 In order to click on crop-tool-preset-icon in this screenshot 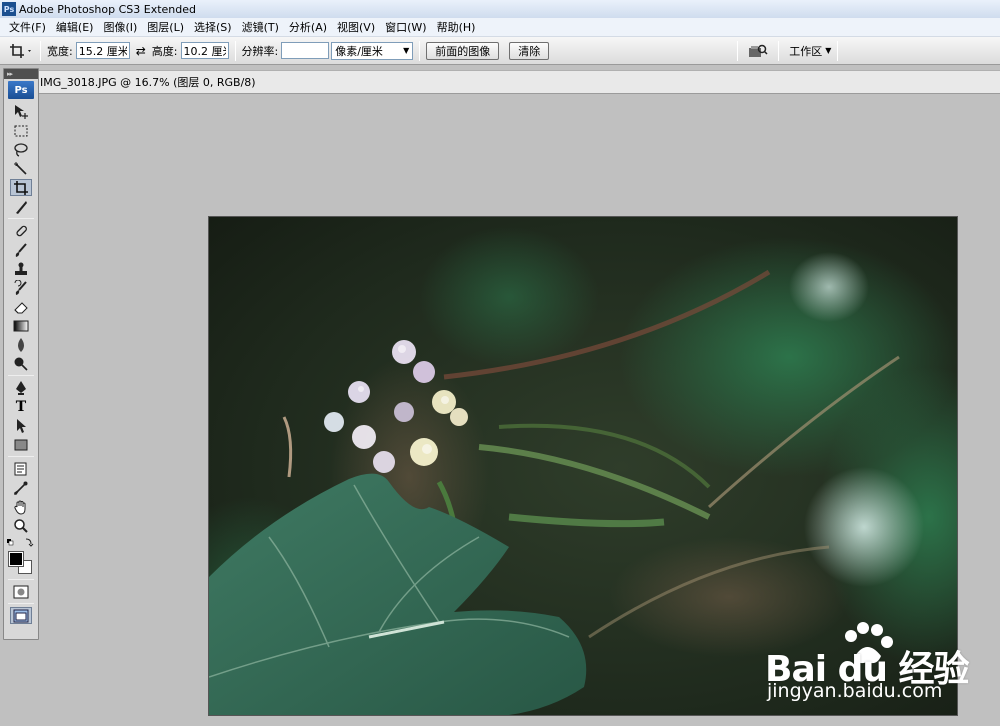, I will do `click(20, 51)`.